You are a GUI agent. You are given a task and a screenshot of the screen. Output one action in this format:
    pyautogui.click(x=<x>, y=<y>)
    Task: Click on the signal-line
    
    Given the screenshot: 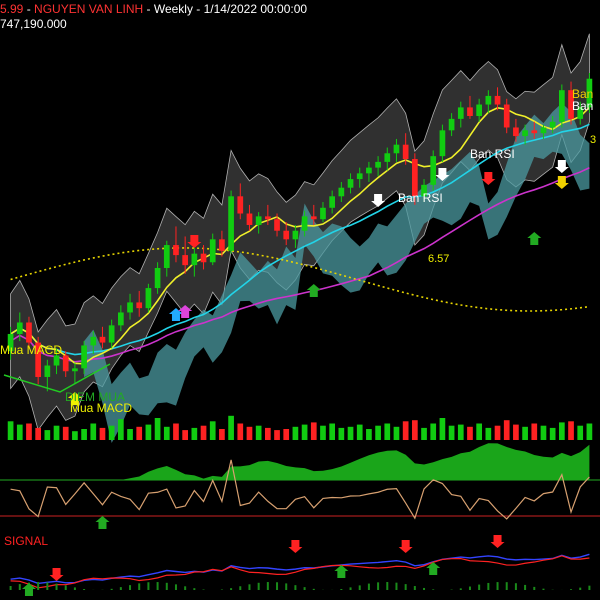 What is the action you would take?
    pyautogui.click(x=300, y=572)
    